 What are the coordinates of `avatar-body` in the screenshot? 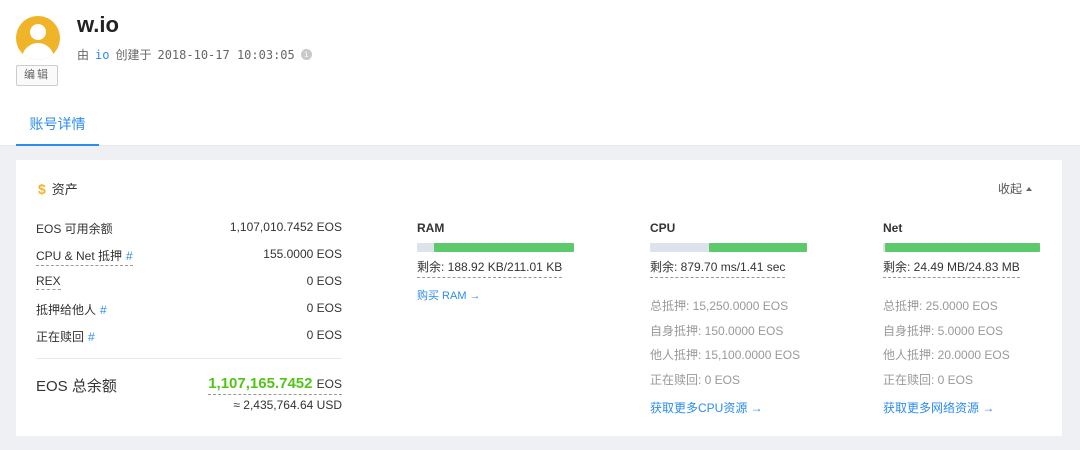 It's located at (38, 51).